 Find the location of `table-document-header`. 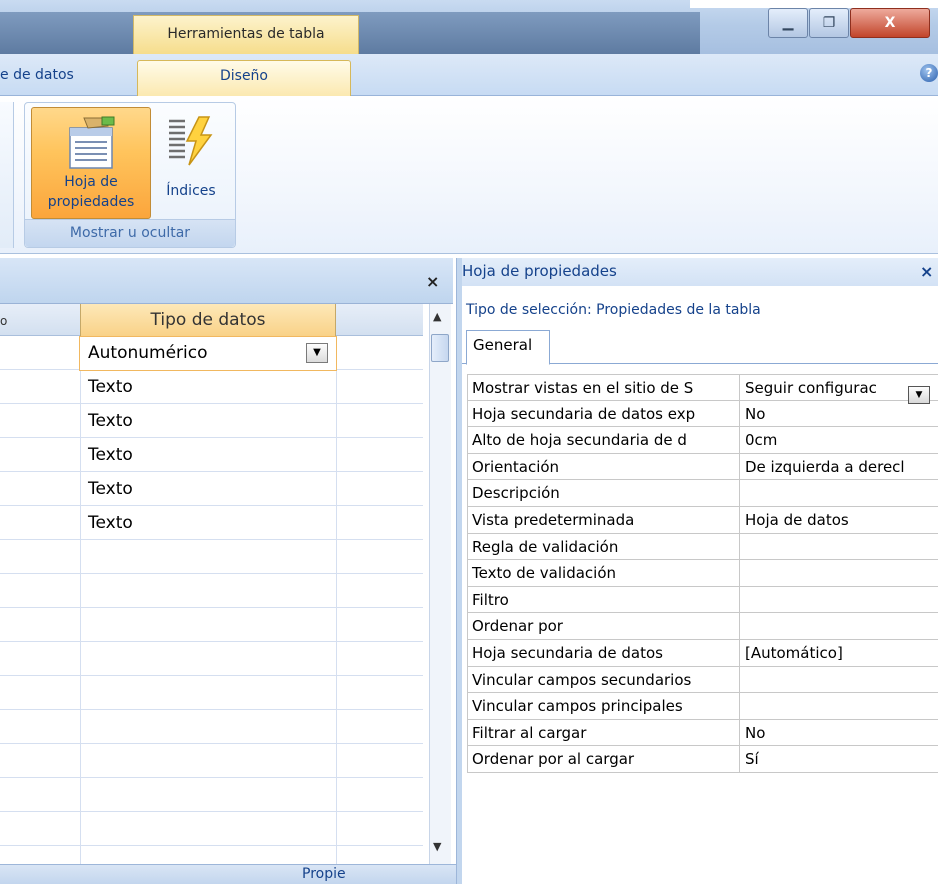

table-document-header is located at coordinates (226, 281).